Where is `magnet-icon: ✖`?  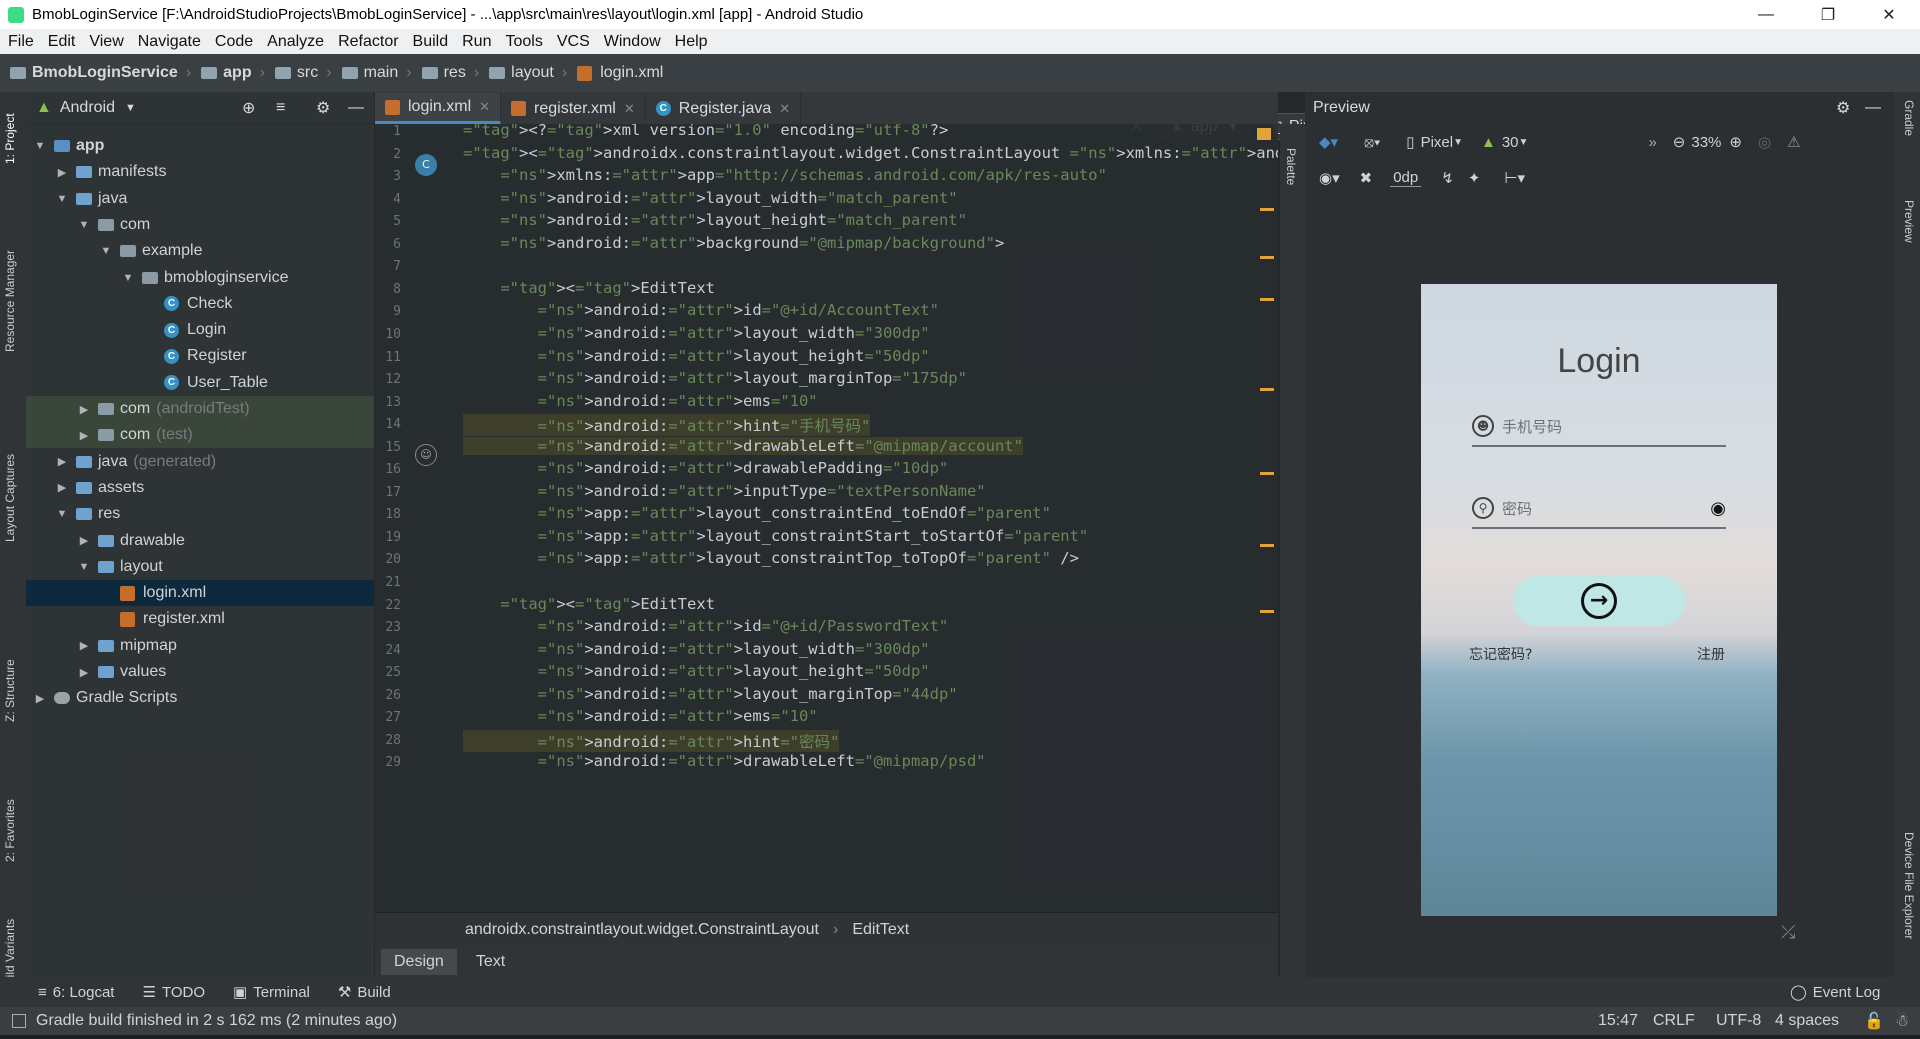 magnet-icon: ✖ is located at coordinates (1366, 178).